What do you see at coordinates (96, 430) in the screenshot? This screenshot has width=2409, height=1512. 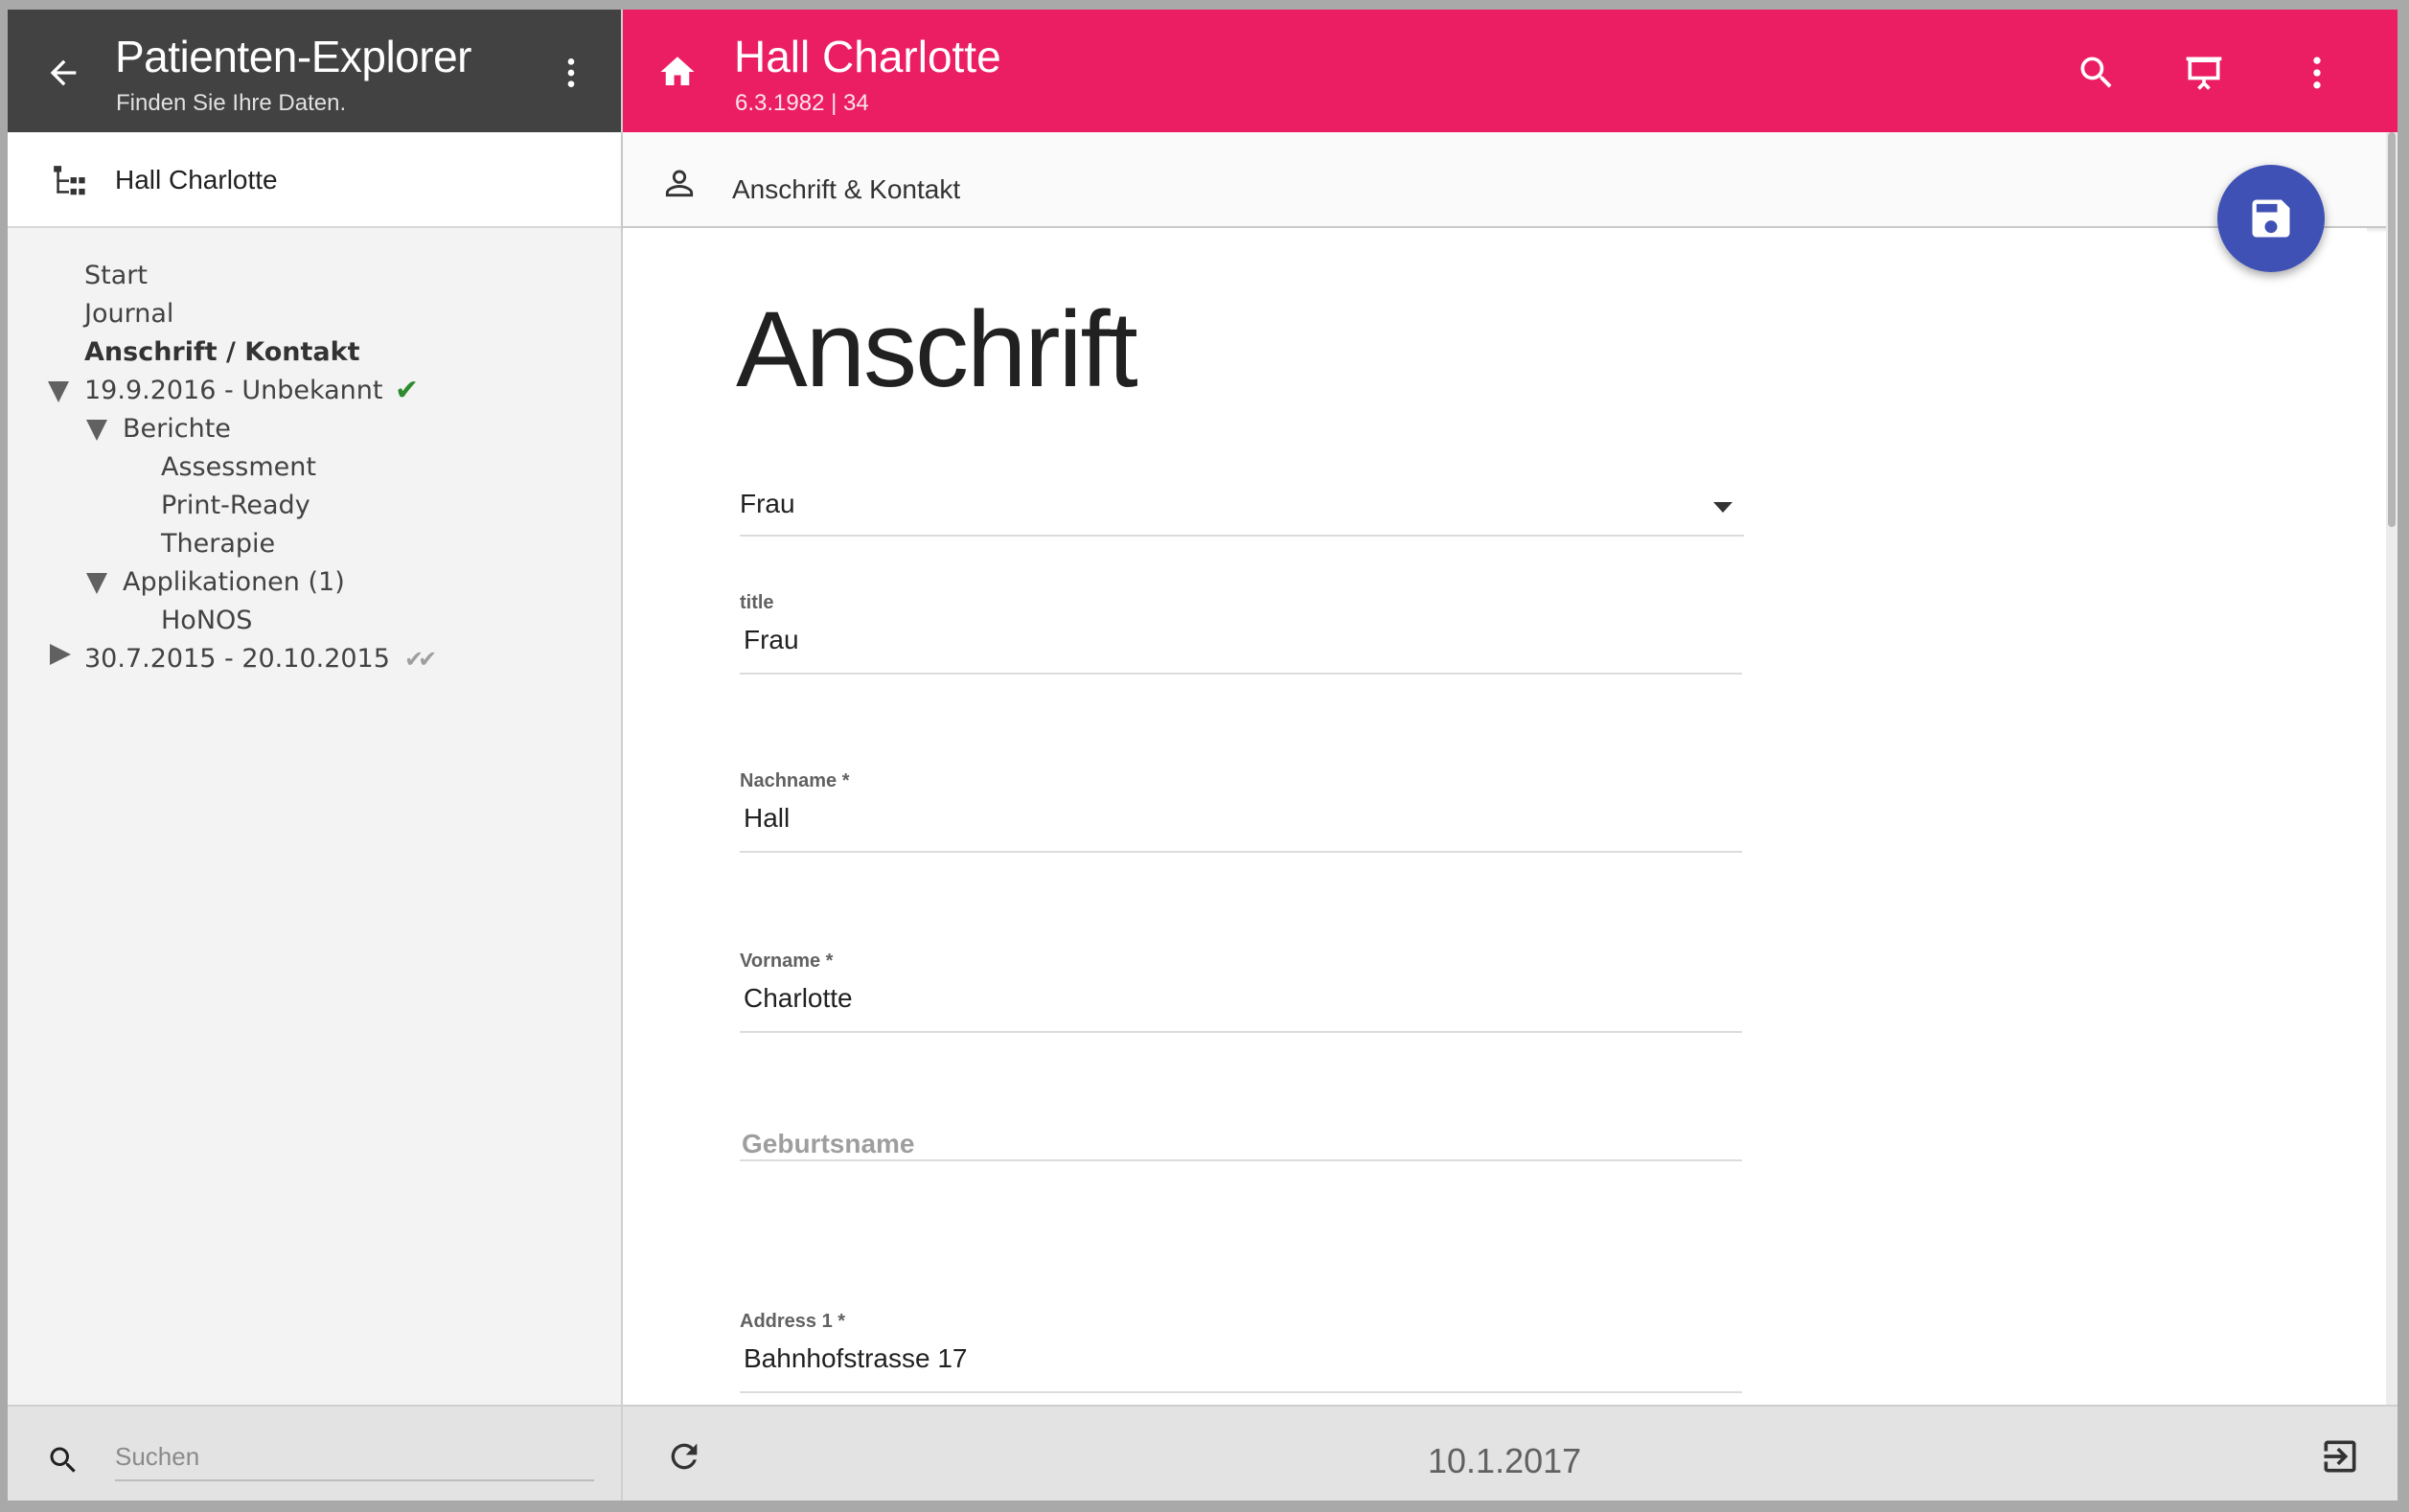 I see `expand-toggle-berichte` at bounding box center [96, 430].